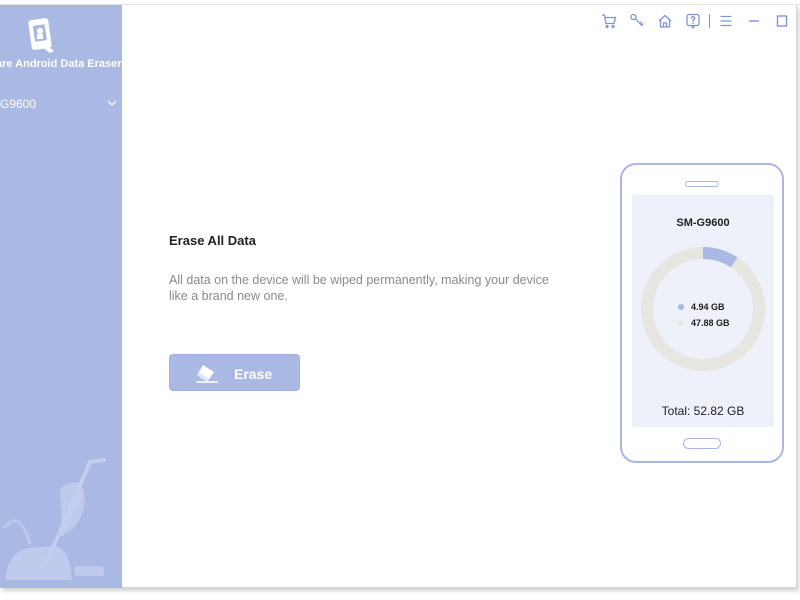 This screenshot has width=800, height=600. What do you see at coordinates (702, 443) in the screenshot?
I see `phone-home-button` at bounding box center [702, 443].